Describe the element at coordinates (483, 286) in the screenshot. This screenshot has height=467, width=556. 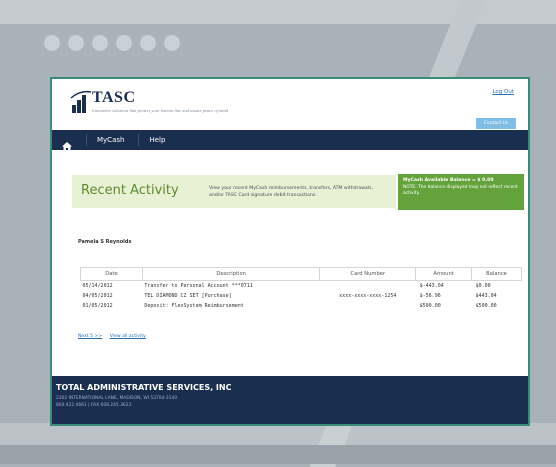
I see `cell-balance: $0.00` at that location.